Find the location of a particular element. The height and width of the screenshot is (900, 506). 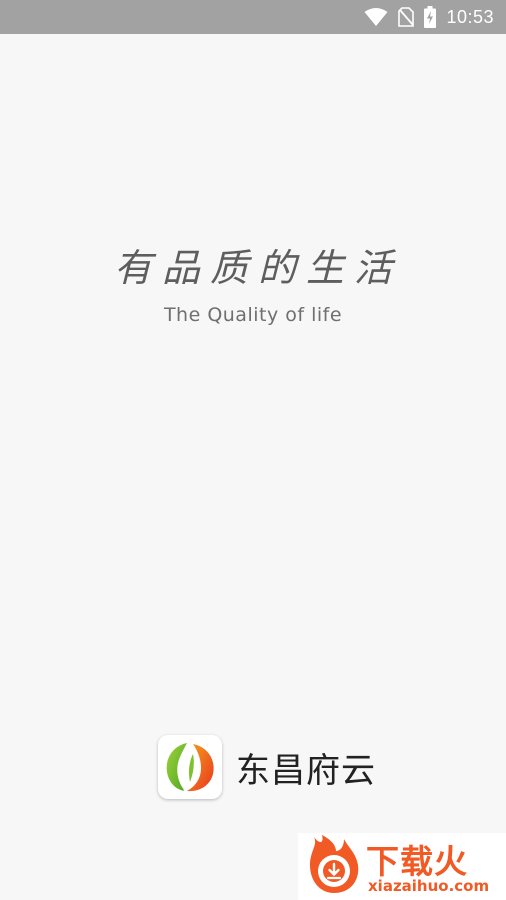

leaf-logo-icon is located at coordinates (190, 767).